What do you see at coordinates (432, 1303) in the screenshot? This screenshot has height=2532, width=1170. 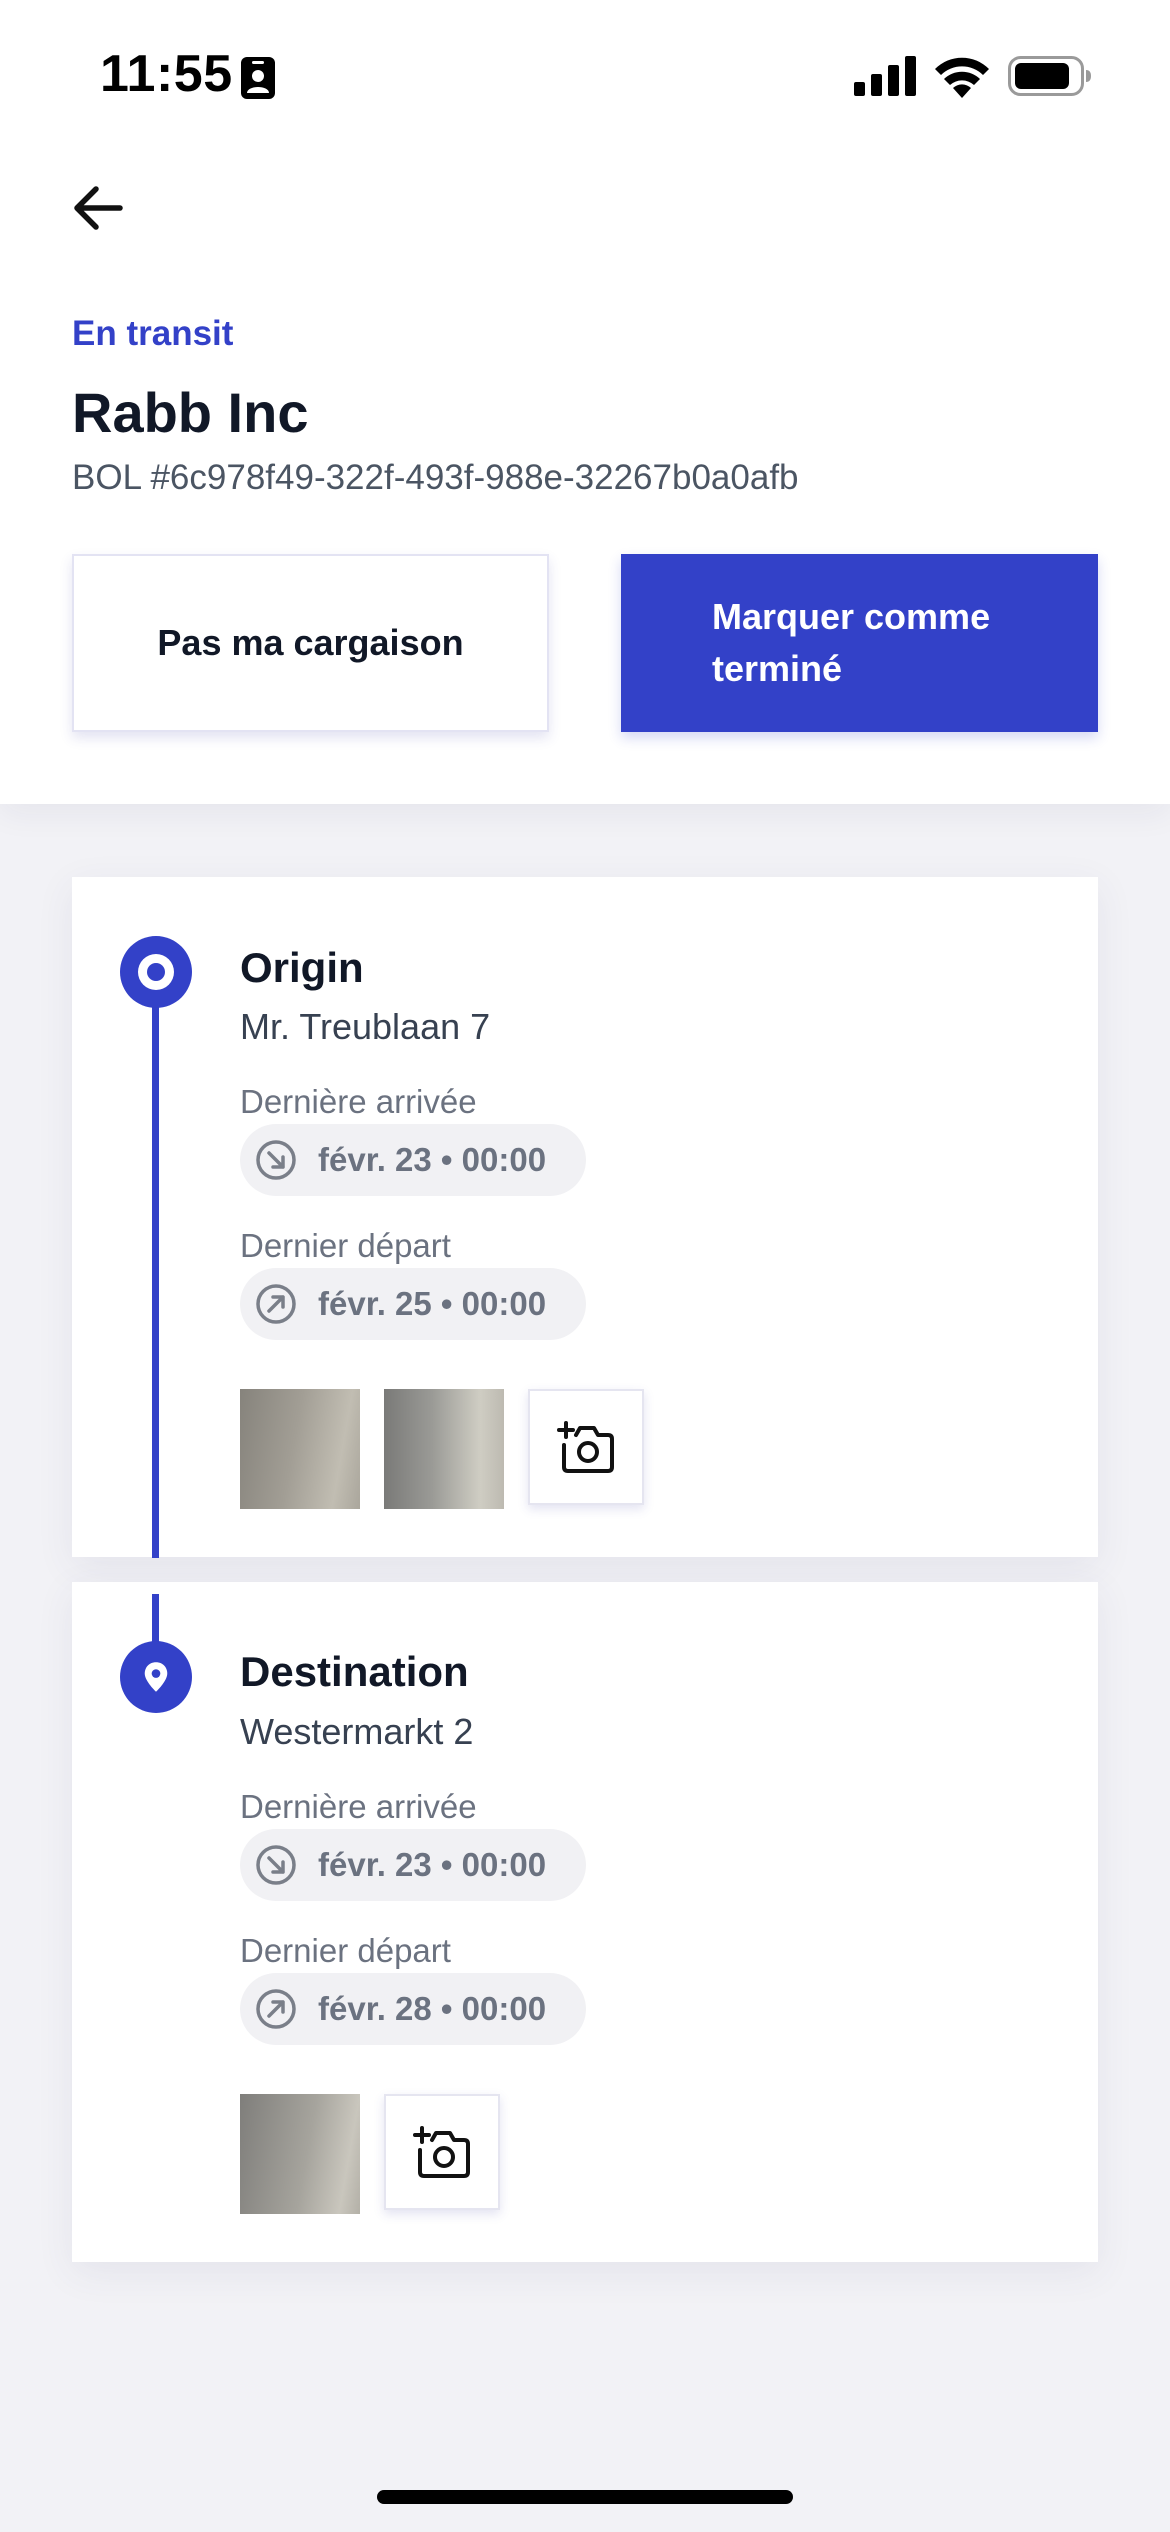 I see `origin-departure-value: févr. 25 • 00:00` at bounding box center [432, 1303].